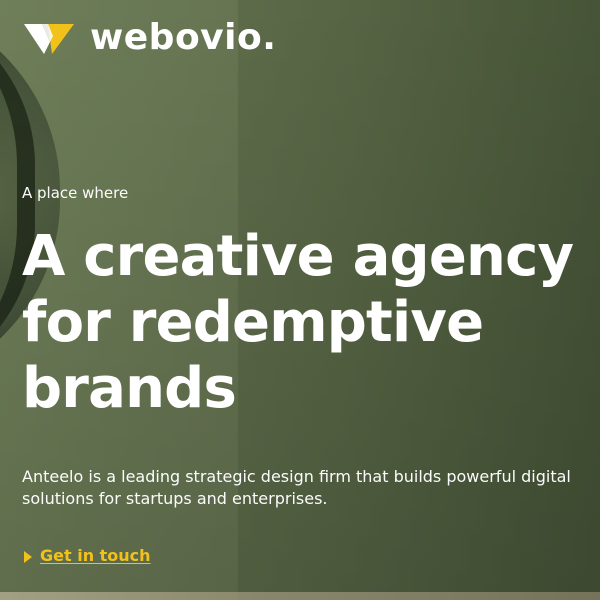 Image resolution: width=600 pixels, height=600 pixels. What do you see at coordinates (87, 556) in the screenshot?
I see `get-in-touch-link: Get in touch` at bounding box center [87, 556].